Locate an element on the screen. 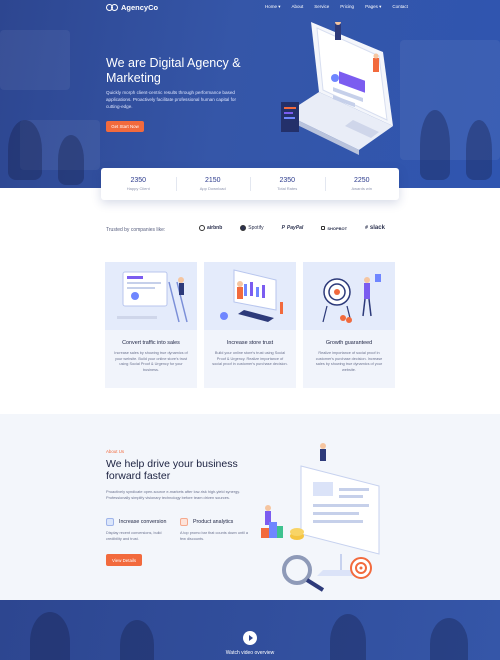  brand-name: SHOPBOT is located at coordinates (337, 228).